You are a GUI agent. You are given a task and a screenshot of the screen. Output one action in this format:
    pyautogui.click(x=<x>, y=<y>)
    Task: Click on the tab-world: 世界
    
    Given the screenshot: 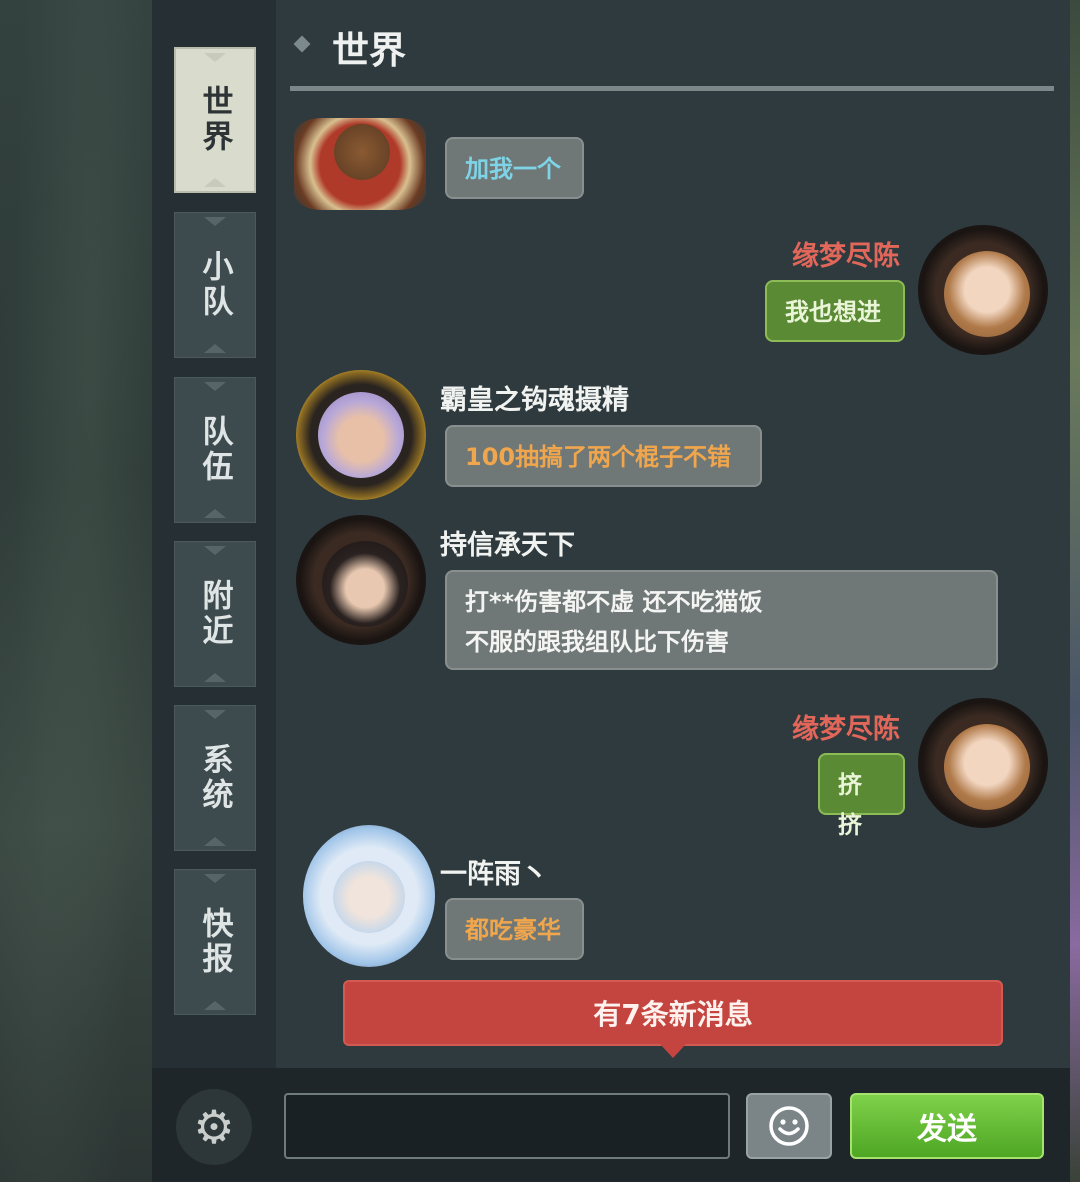 What is the action you would take?
    pyautogui.click(x=215, y=120)
    